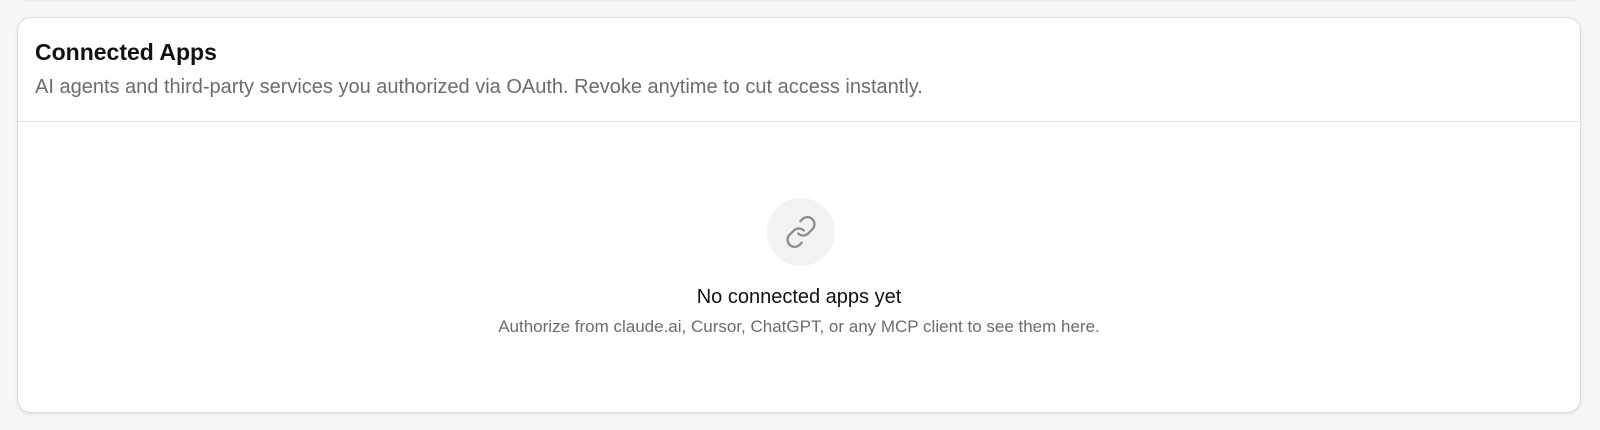 The height and width of the screenshot is (430, 1600). Describe the element at coordinates (126, 52) in the screenshot. I see `section-title: Connected Apps` at that location.